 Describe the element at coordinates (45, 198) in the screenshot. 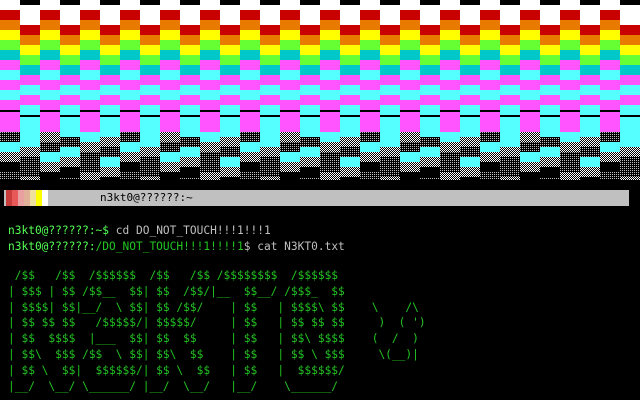

I see `color-swatch` at that location.